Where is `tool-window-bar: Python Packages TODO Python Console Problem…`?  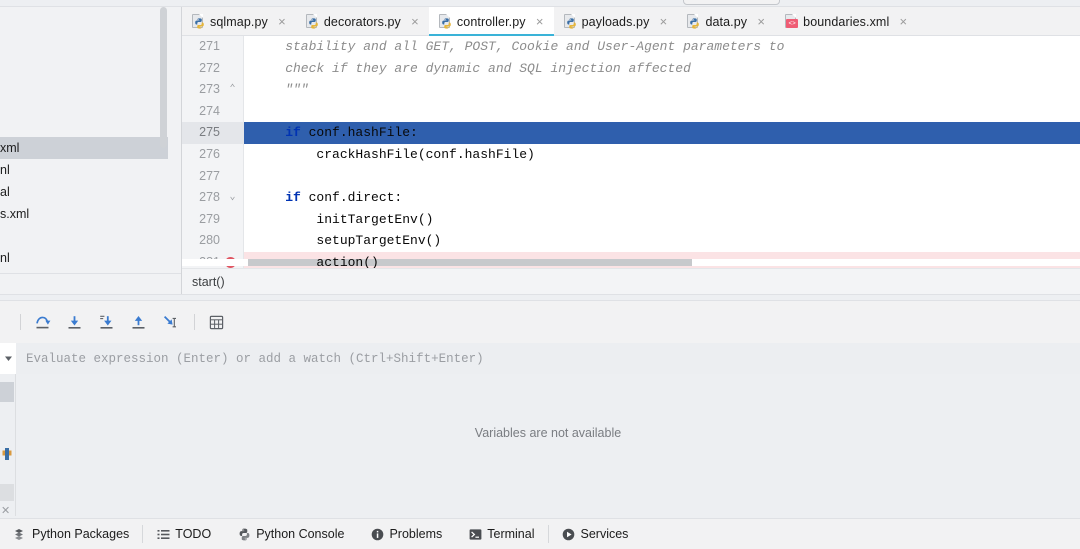
tool-window-bar: Python Packages TODO Python Console Problem… is located at coordinates (540, 533).